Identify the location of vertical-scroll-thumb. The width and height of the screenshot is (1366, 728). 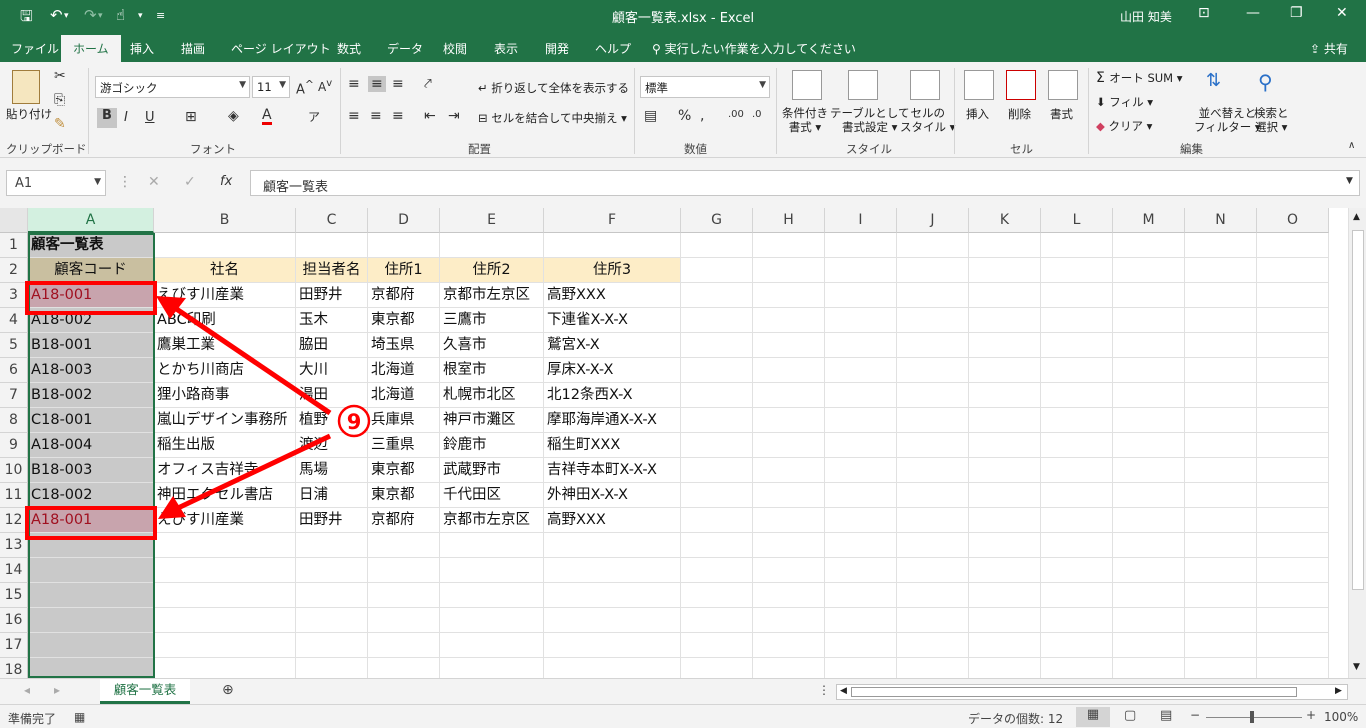
(1358, 410).